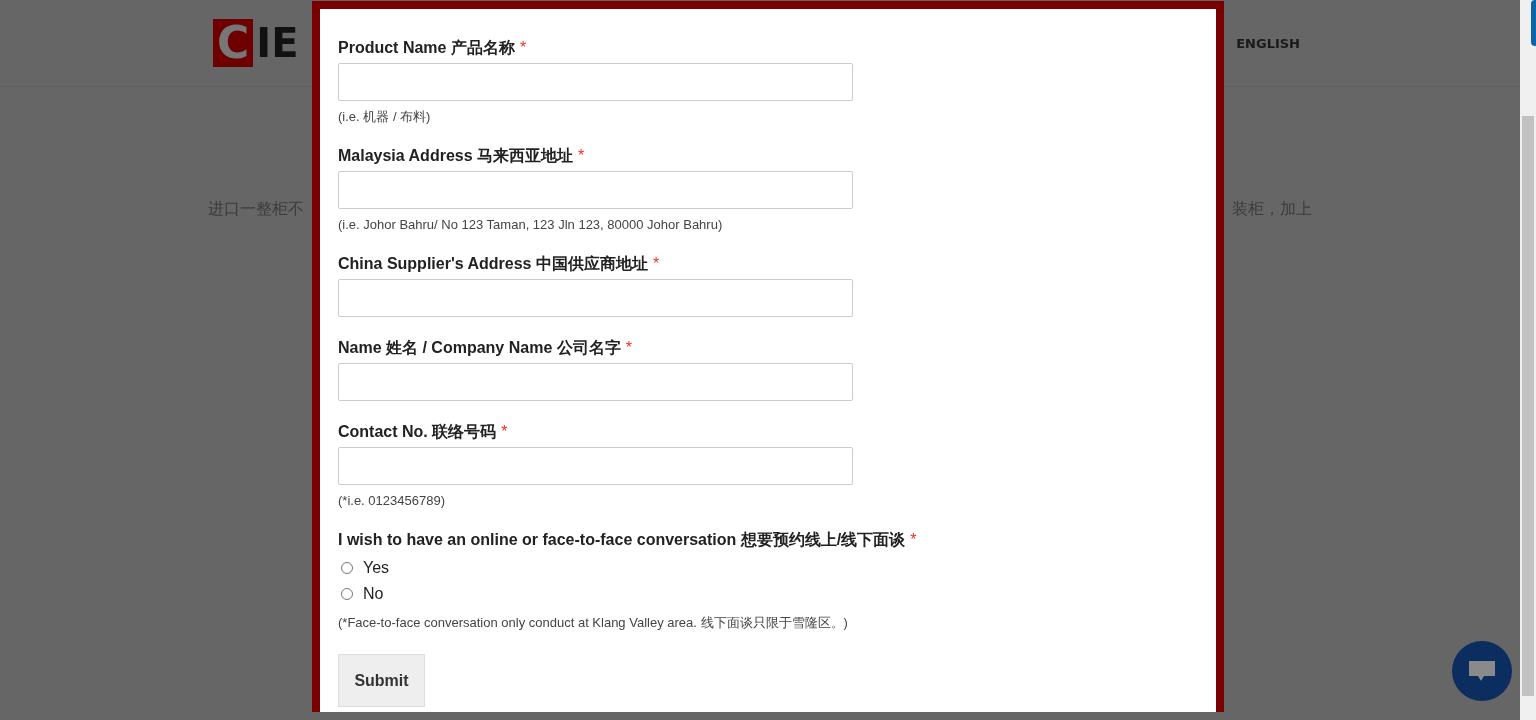 The height and width of the screenshot is (720, 1536). I want to click on submit-button: Submit, so click(381, 680).